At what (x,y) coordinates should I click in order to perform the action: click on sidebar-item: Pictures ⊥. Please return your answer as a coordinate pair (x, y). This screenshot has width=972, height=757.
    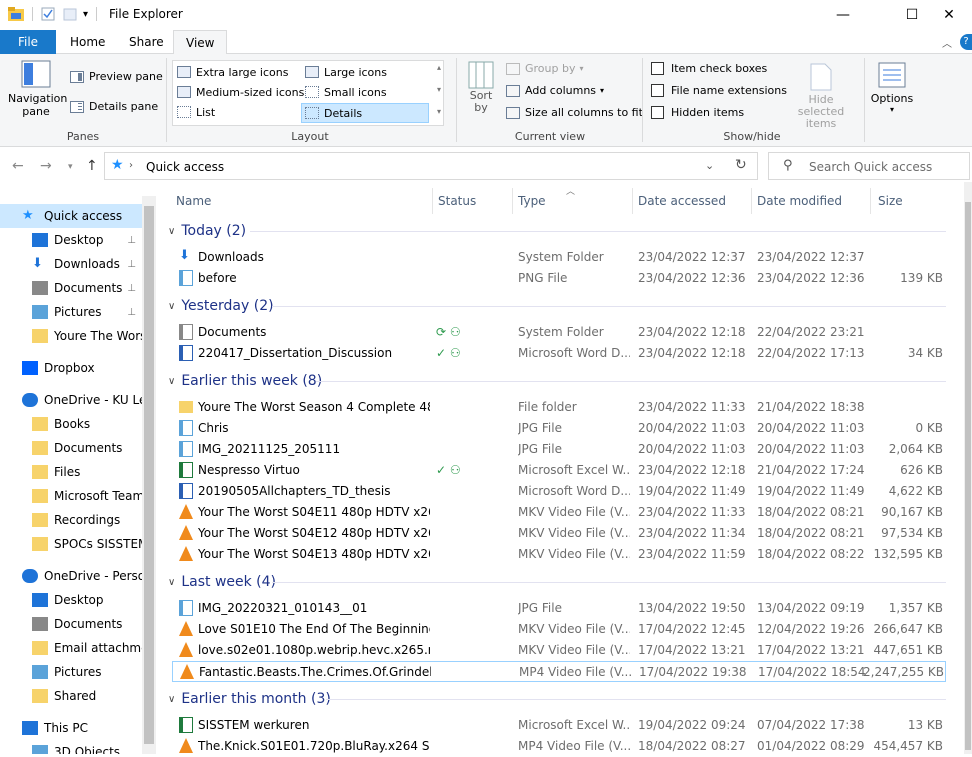
    Looking at the image, I should click on (71, 312).